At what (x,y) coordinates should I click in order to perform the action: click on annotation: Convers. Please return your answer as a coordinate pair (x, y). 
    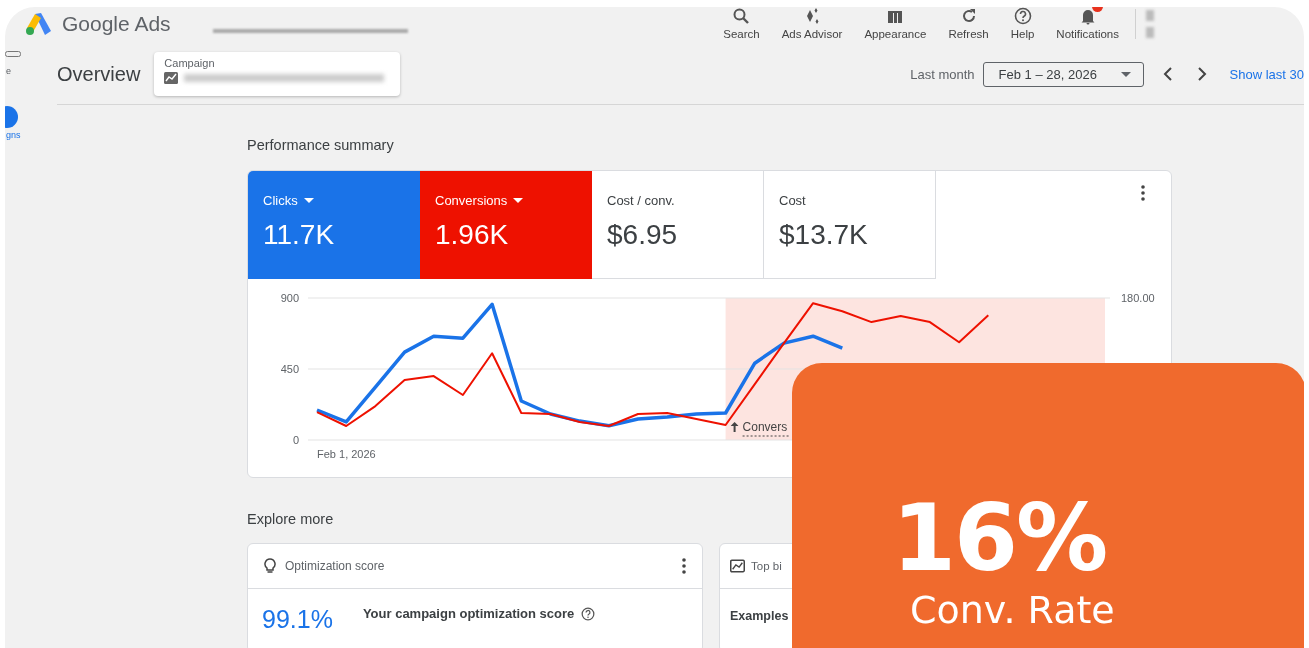
    Looking at the image, I should click on (765, 427).